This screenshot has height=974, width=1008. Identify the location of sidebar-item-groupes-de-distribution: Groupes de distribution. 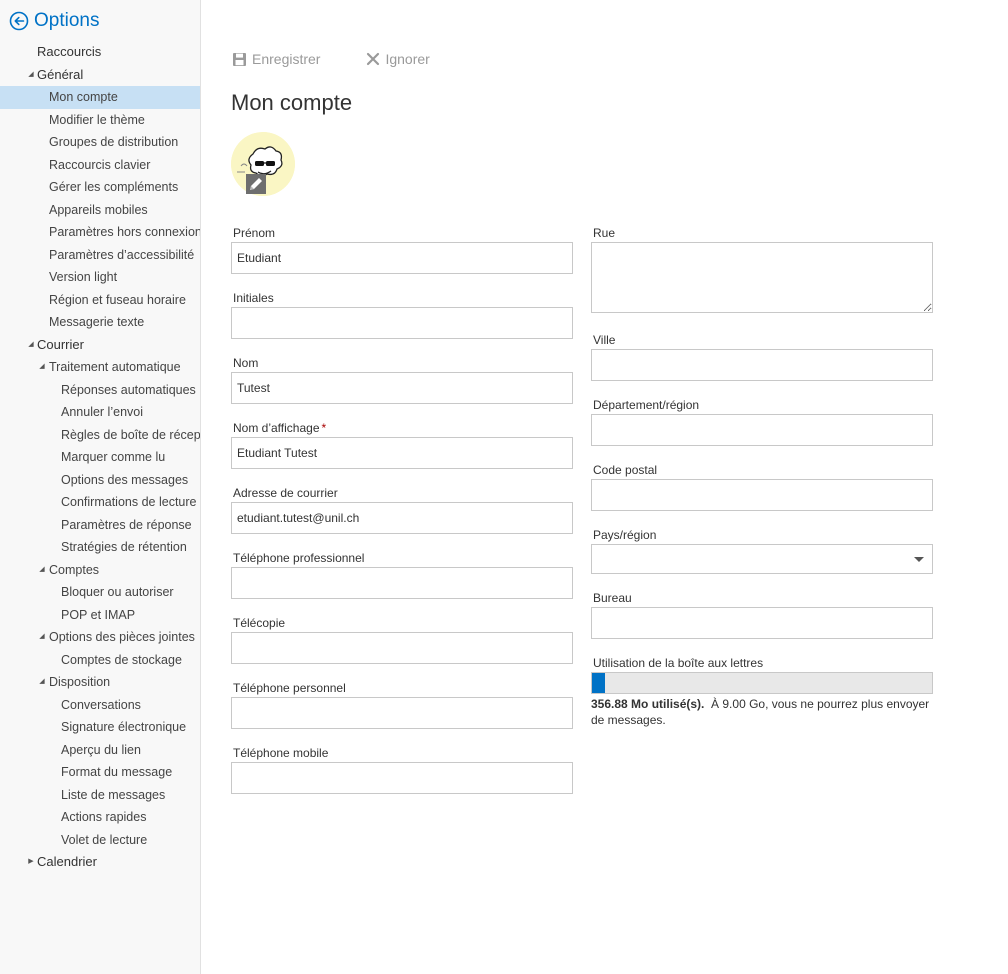
(100, 142).